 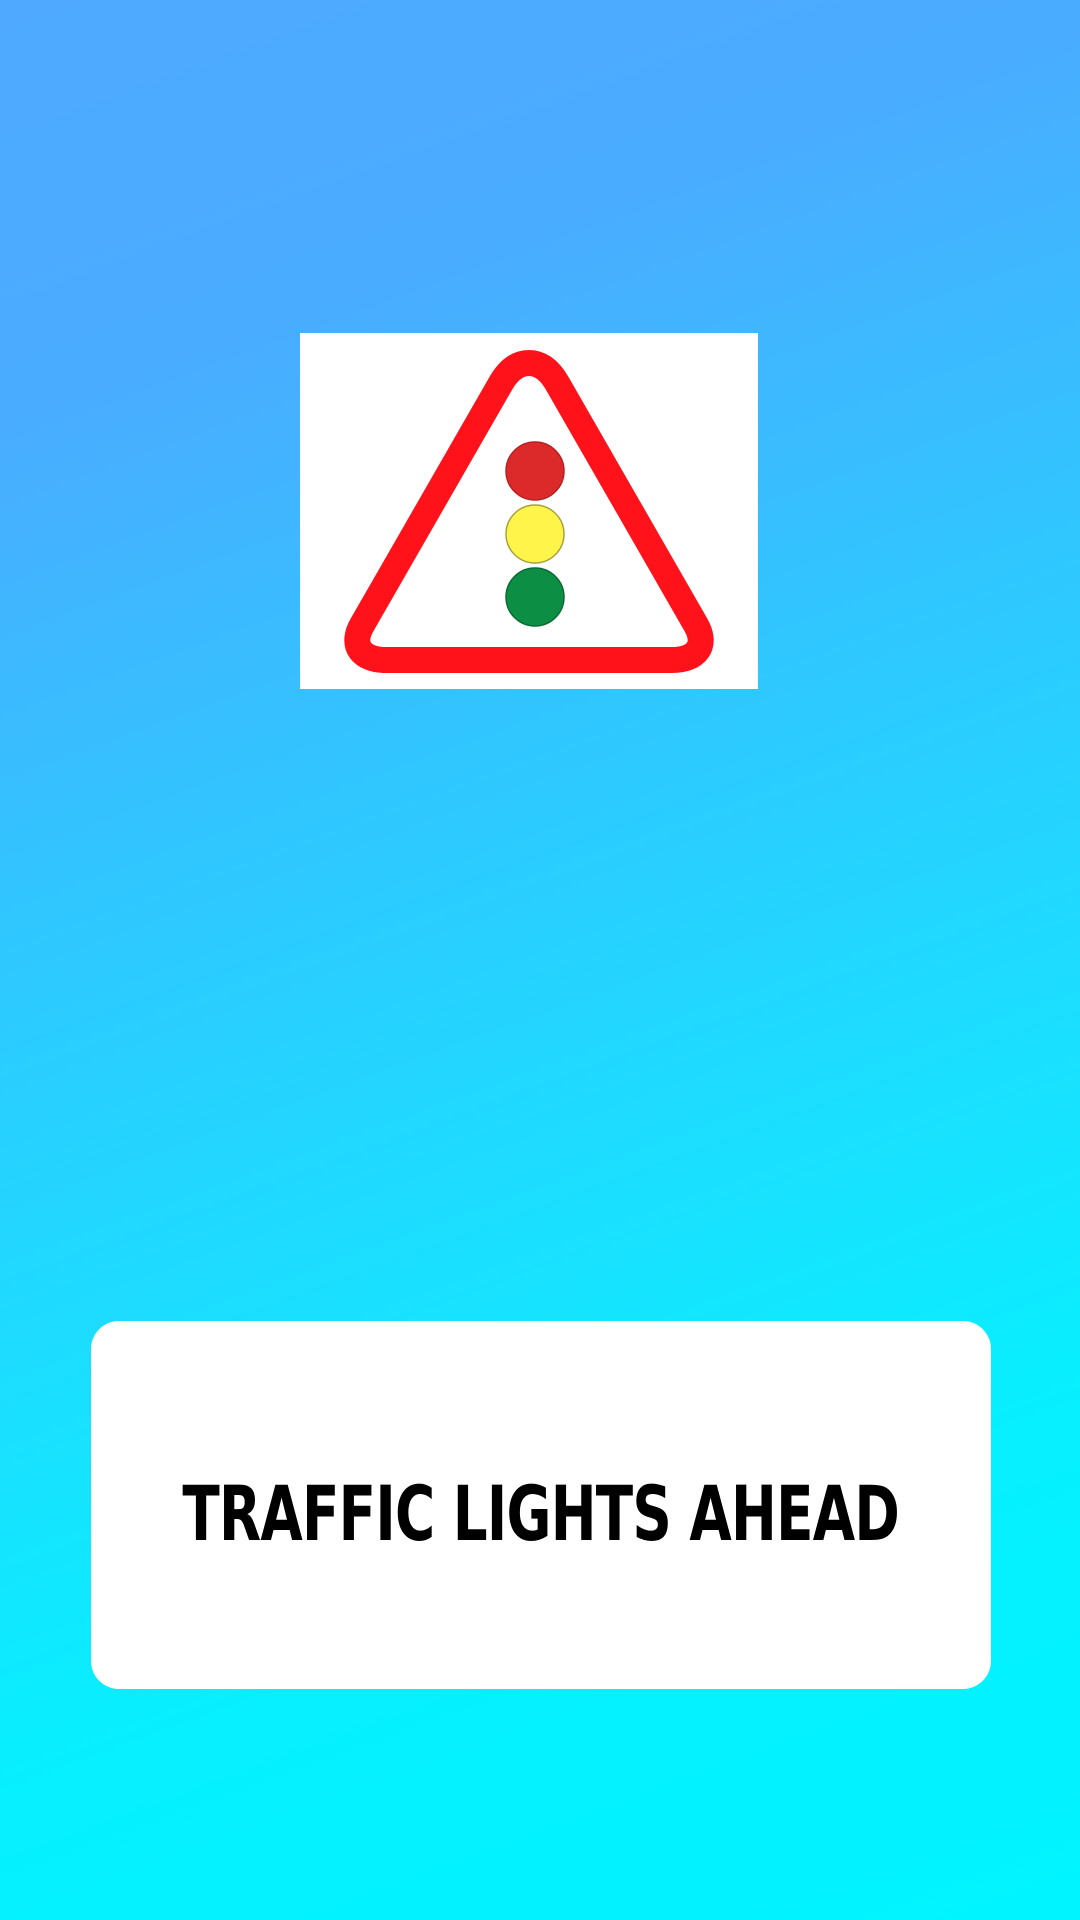 What do you see at coordinates (535, 597) in the screenshot?
I see `green-light-icon` at bounding box center [535, 597].